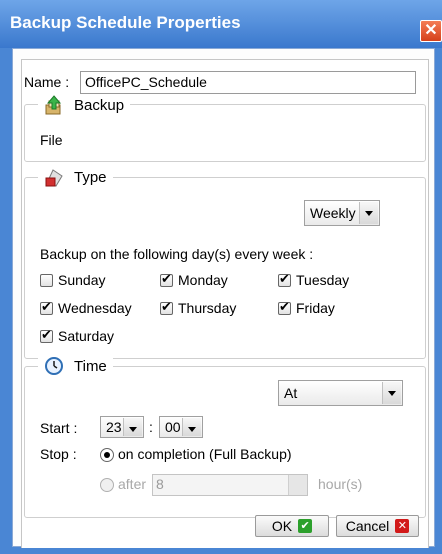 Image resolution: width=442 pixels, height=554 pixels. I want to click on backup-legend: Backup, so click(84, 105).